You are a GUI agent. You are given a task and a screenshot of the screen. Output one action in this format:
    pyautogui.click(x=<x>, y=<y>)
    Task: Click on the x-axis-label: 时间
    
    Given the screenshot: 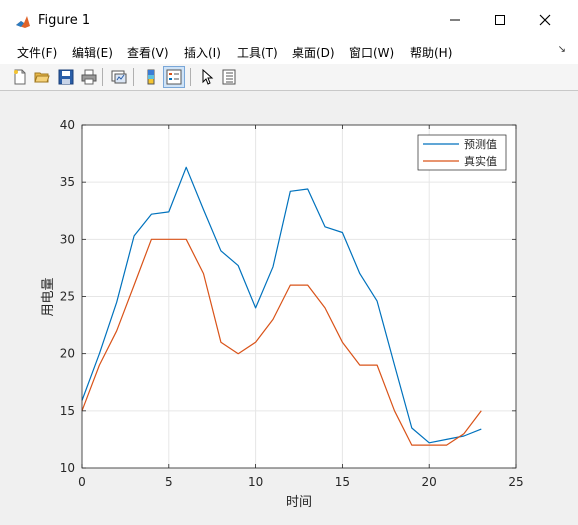 What is the action you would take?
    pyautogui.click(x=299, y=502)
    